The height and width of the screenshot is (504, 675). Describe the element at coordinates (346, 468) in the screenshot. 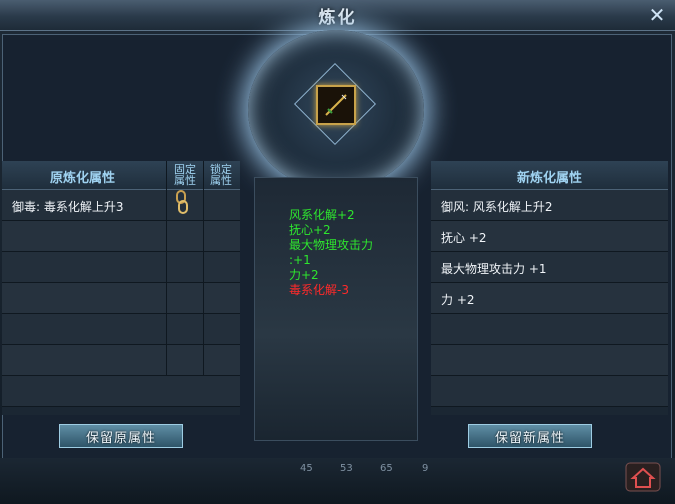

I see `dock-slot-number: 53` at that location.